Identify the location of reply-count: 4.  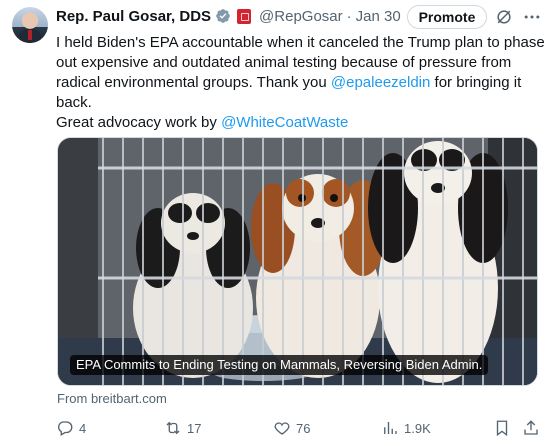
(83, 428).